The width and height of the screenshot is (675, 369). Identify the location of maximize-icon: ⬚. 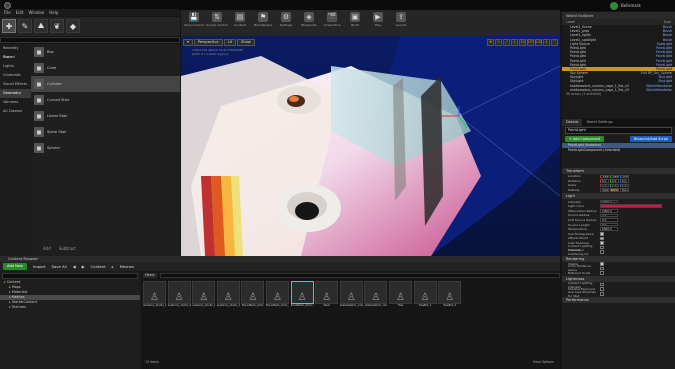
(554, 42).